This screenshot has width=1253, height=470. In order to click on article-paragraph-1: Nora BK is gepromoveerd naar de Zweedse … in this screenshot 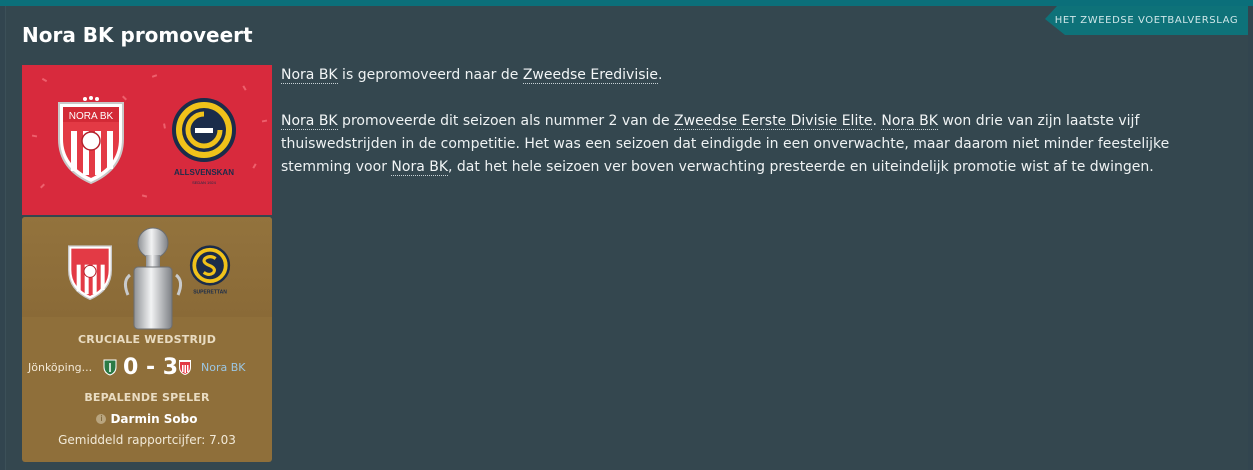, I will do `click(757, 75)`.